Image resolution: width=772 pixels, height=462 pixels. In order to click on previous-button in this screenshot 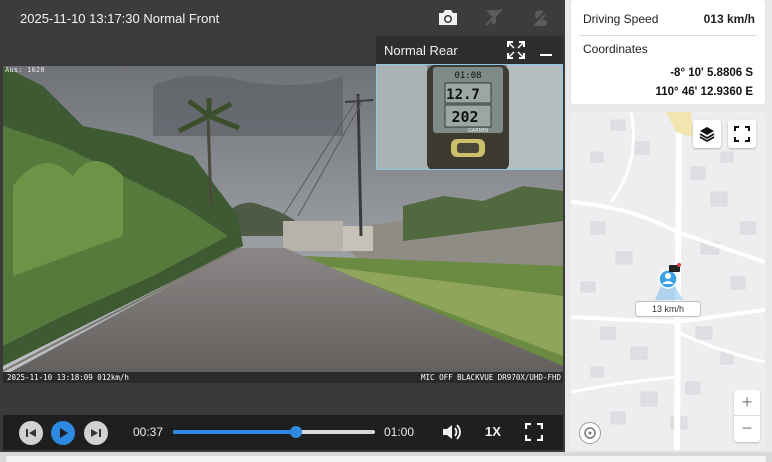, I will do `click(31, 433)`.